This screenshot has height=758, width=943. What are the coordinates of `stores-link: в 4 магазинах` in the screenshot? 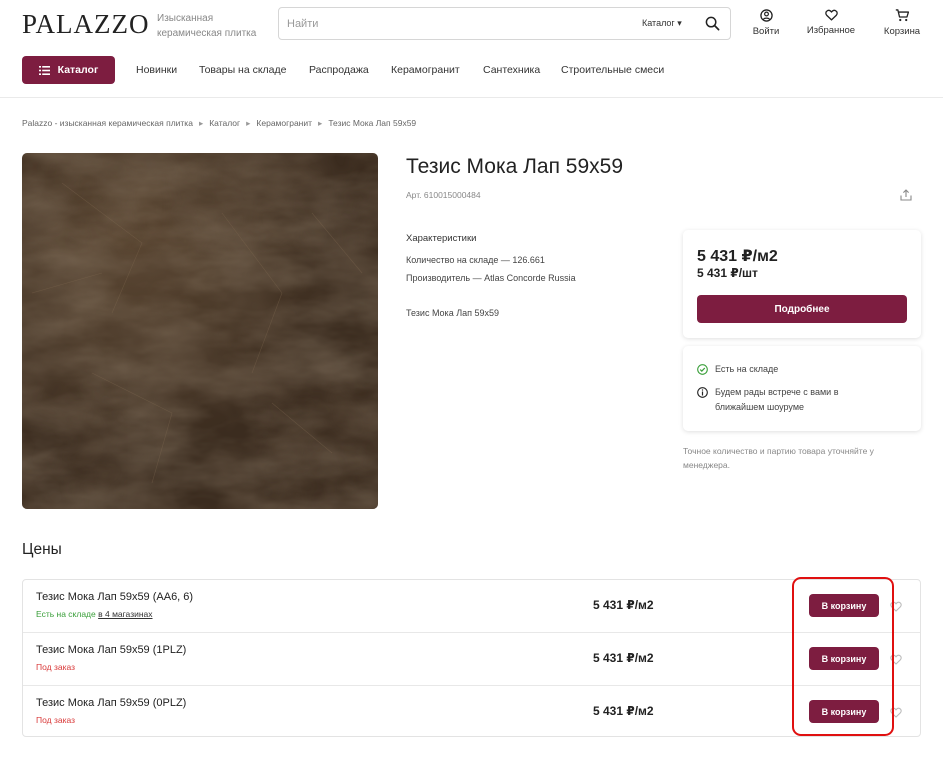 It's located at (125, 614).